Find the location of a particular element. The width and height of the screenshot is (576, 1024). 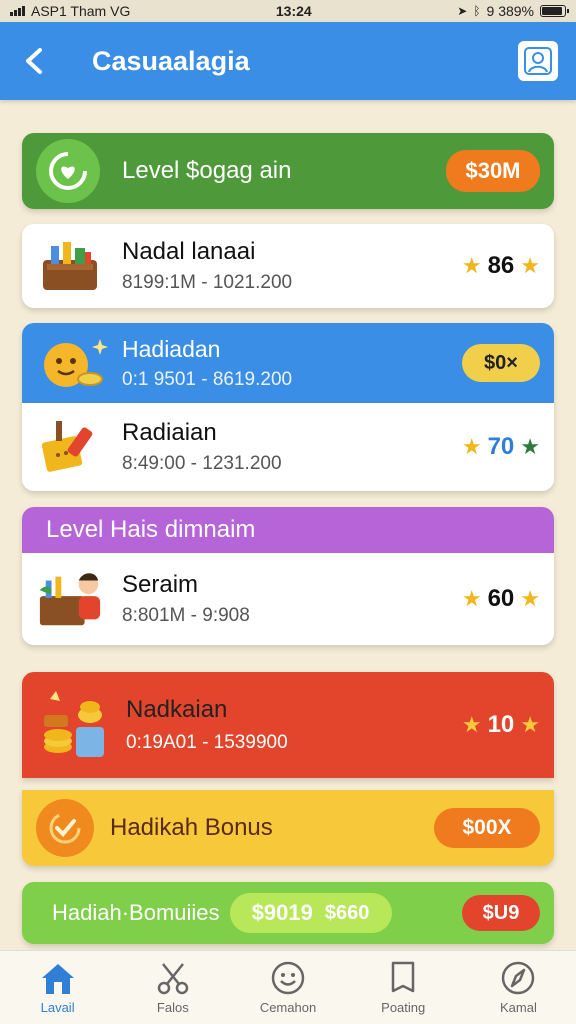

app-header: Casuaalagia is located at coordinates (288, 61).